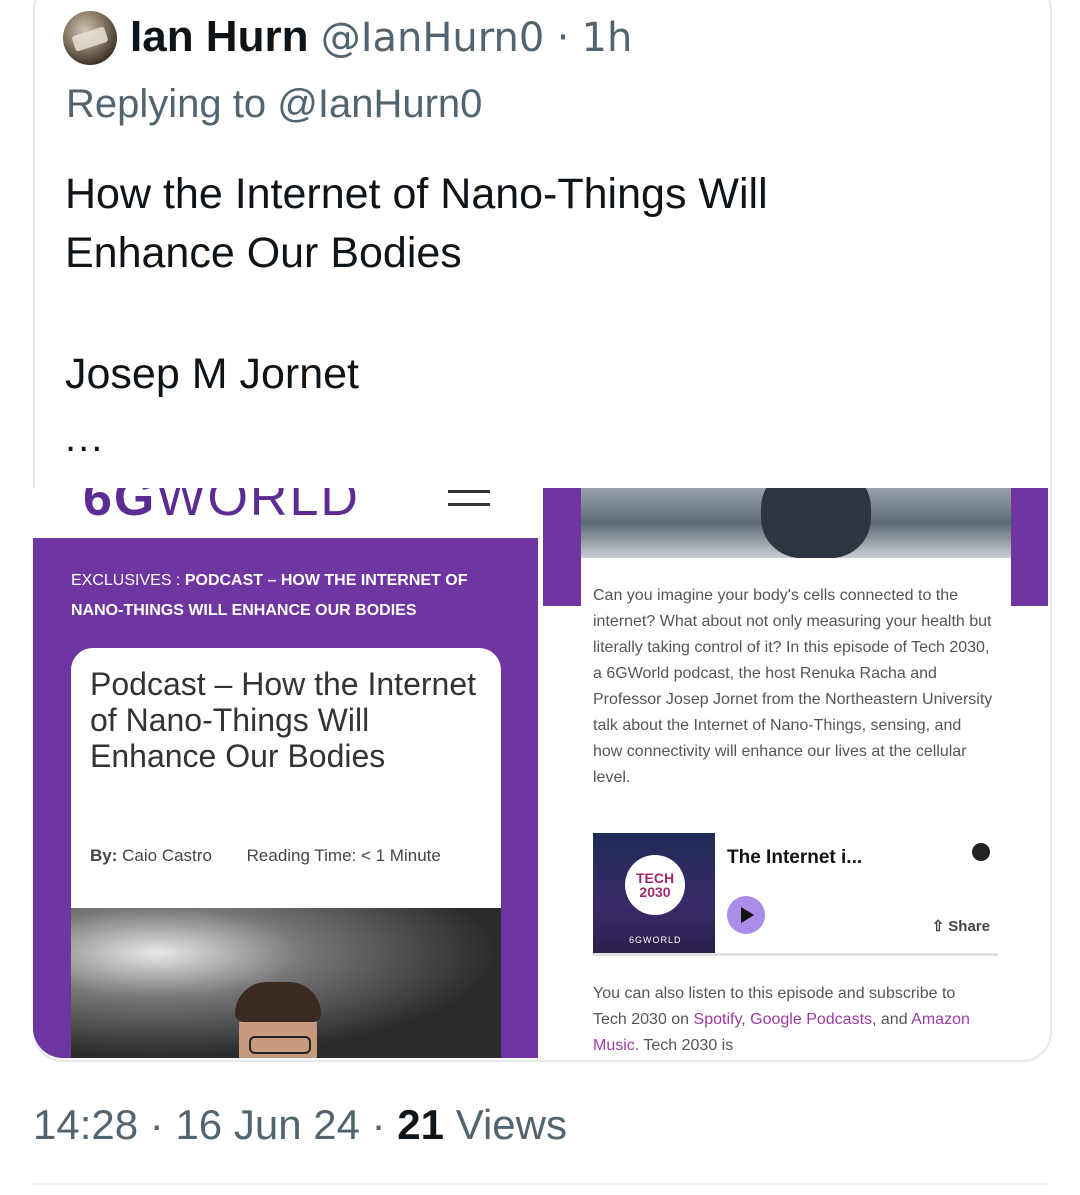 This screenshot has width=1080, height=1195. Describe the element at coordinates (343, 855) in the screenshot. I see `reading-time: Reading Time: < 1 Minute` at that location.